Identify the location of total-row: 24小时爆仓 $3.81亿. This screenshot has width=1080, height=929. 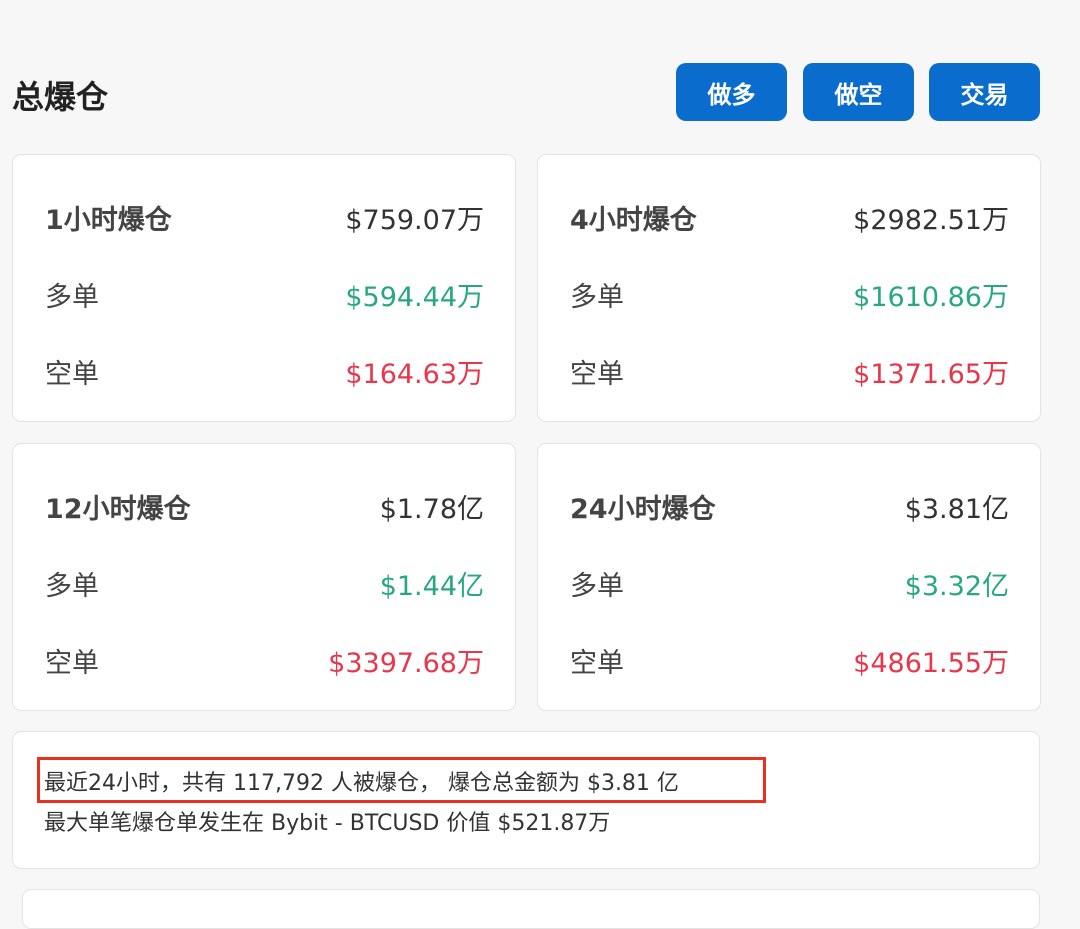
(789, 506).